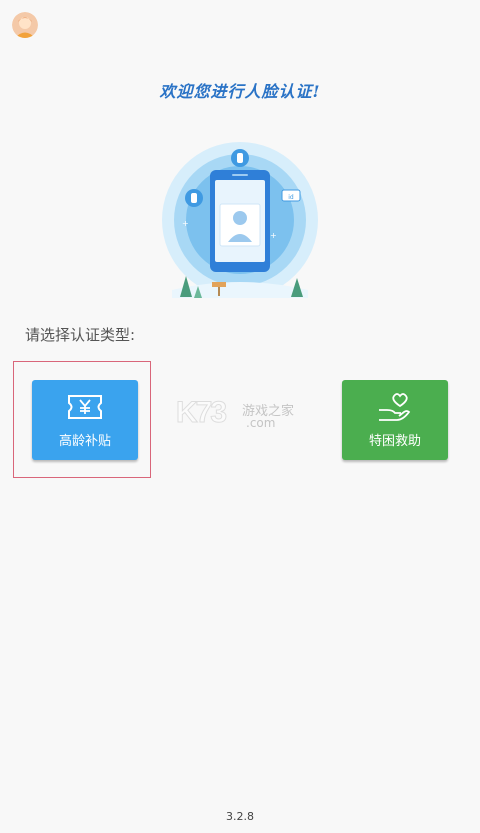 The image size is (480, 833). What do you see at coordinates (395, 409) in the screenshot?
I see `heart-hand-icon` at bounding box center [395, 409].